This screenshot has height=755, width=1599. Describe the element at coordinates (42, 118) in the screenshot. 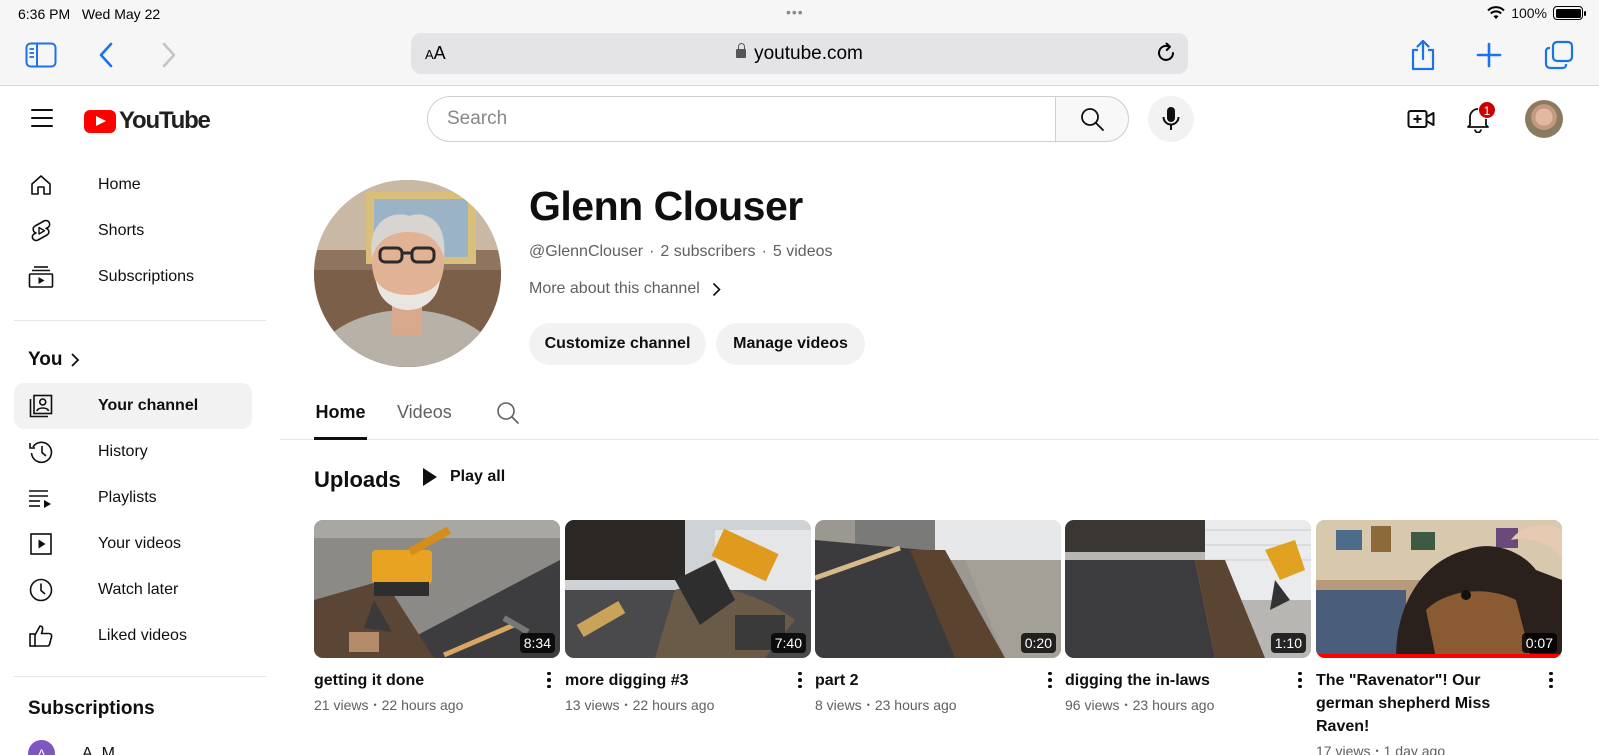

I see `hamburger-menu-icon` at that location.